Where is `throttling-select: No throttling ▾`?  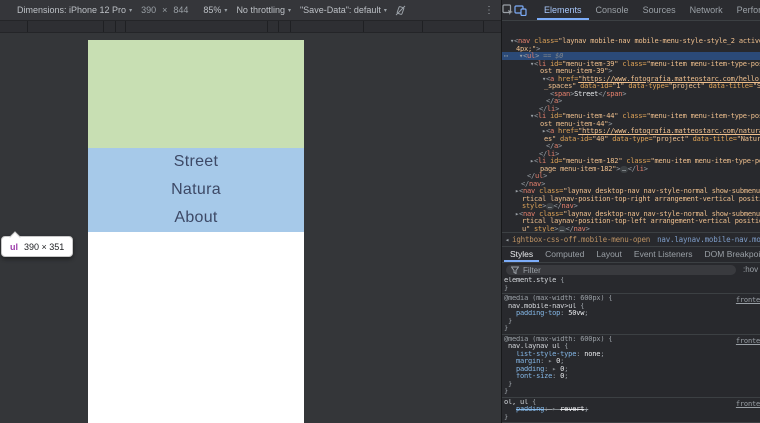 throttling-select: No throttling ▾ is located at coordinates (263, 10).